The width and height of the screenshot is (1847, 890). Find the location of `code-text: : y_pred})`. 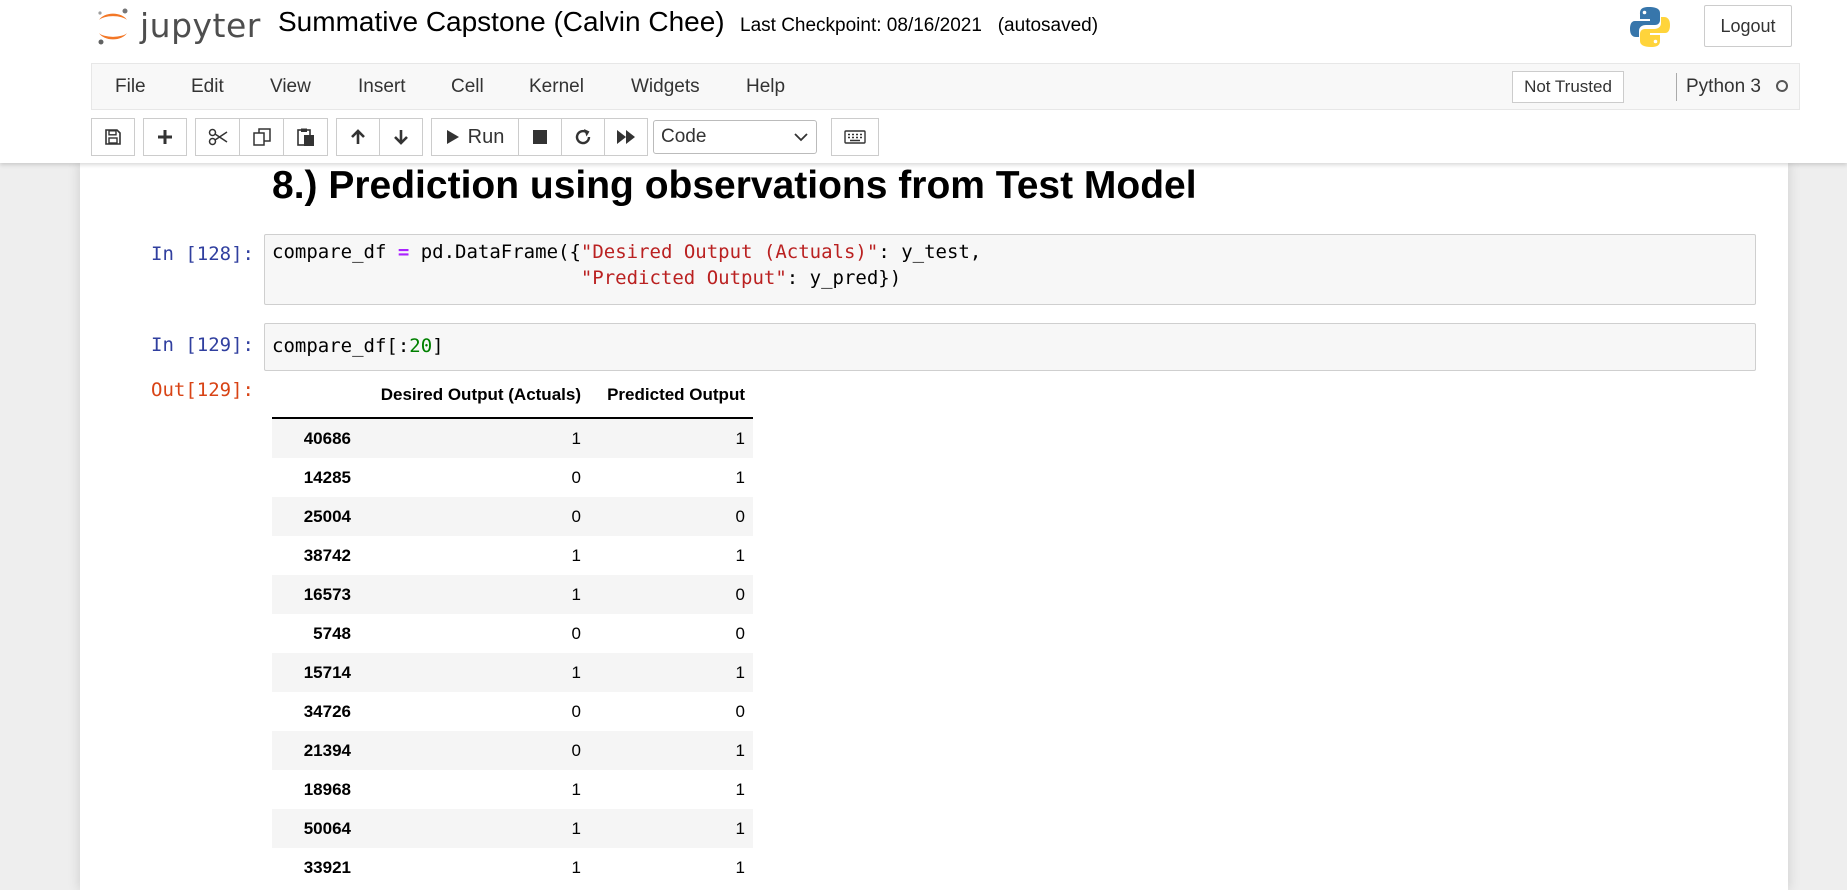

code-text: : y_pred}) is located at coordinates (844, 278).